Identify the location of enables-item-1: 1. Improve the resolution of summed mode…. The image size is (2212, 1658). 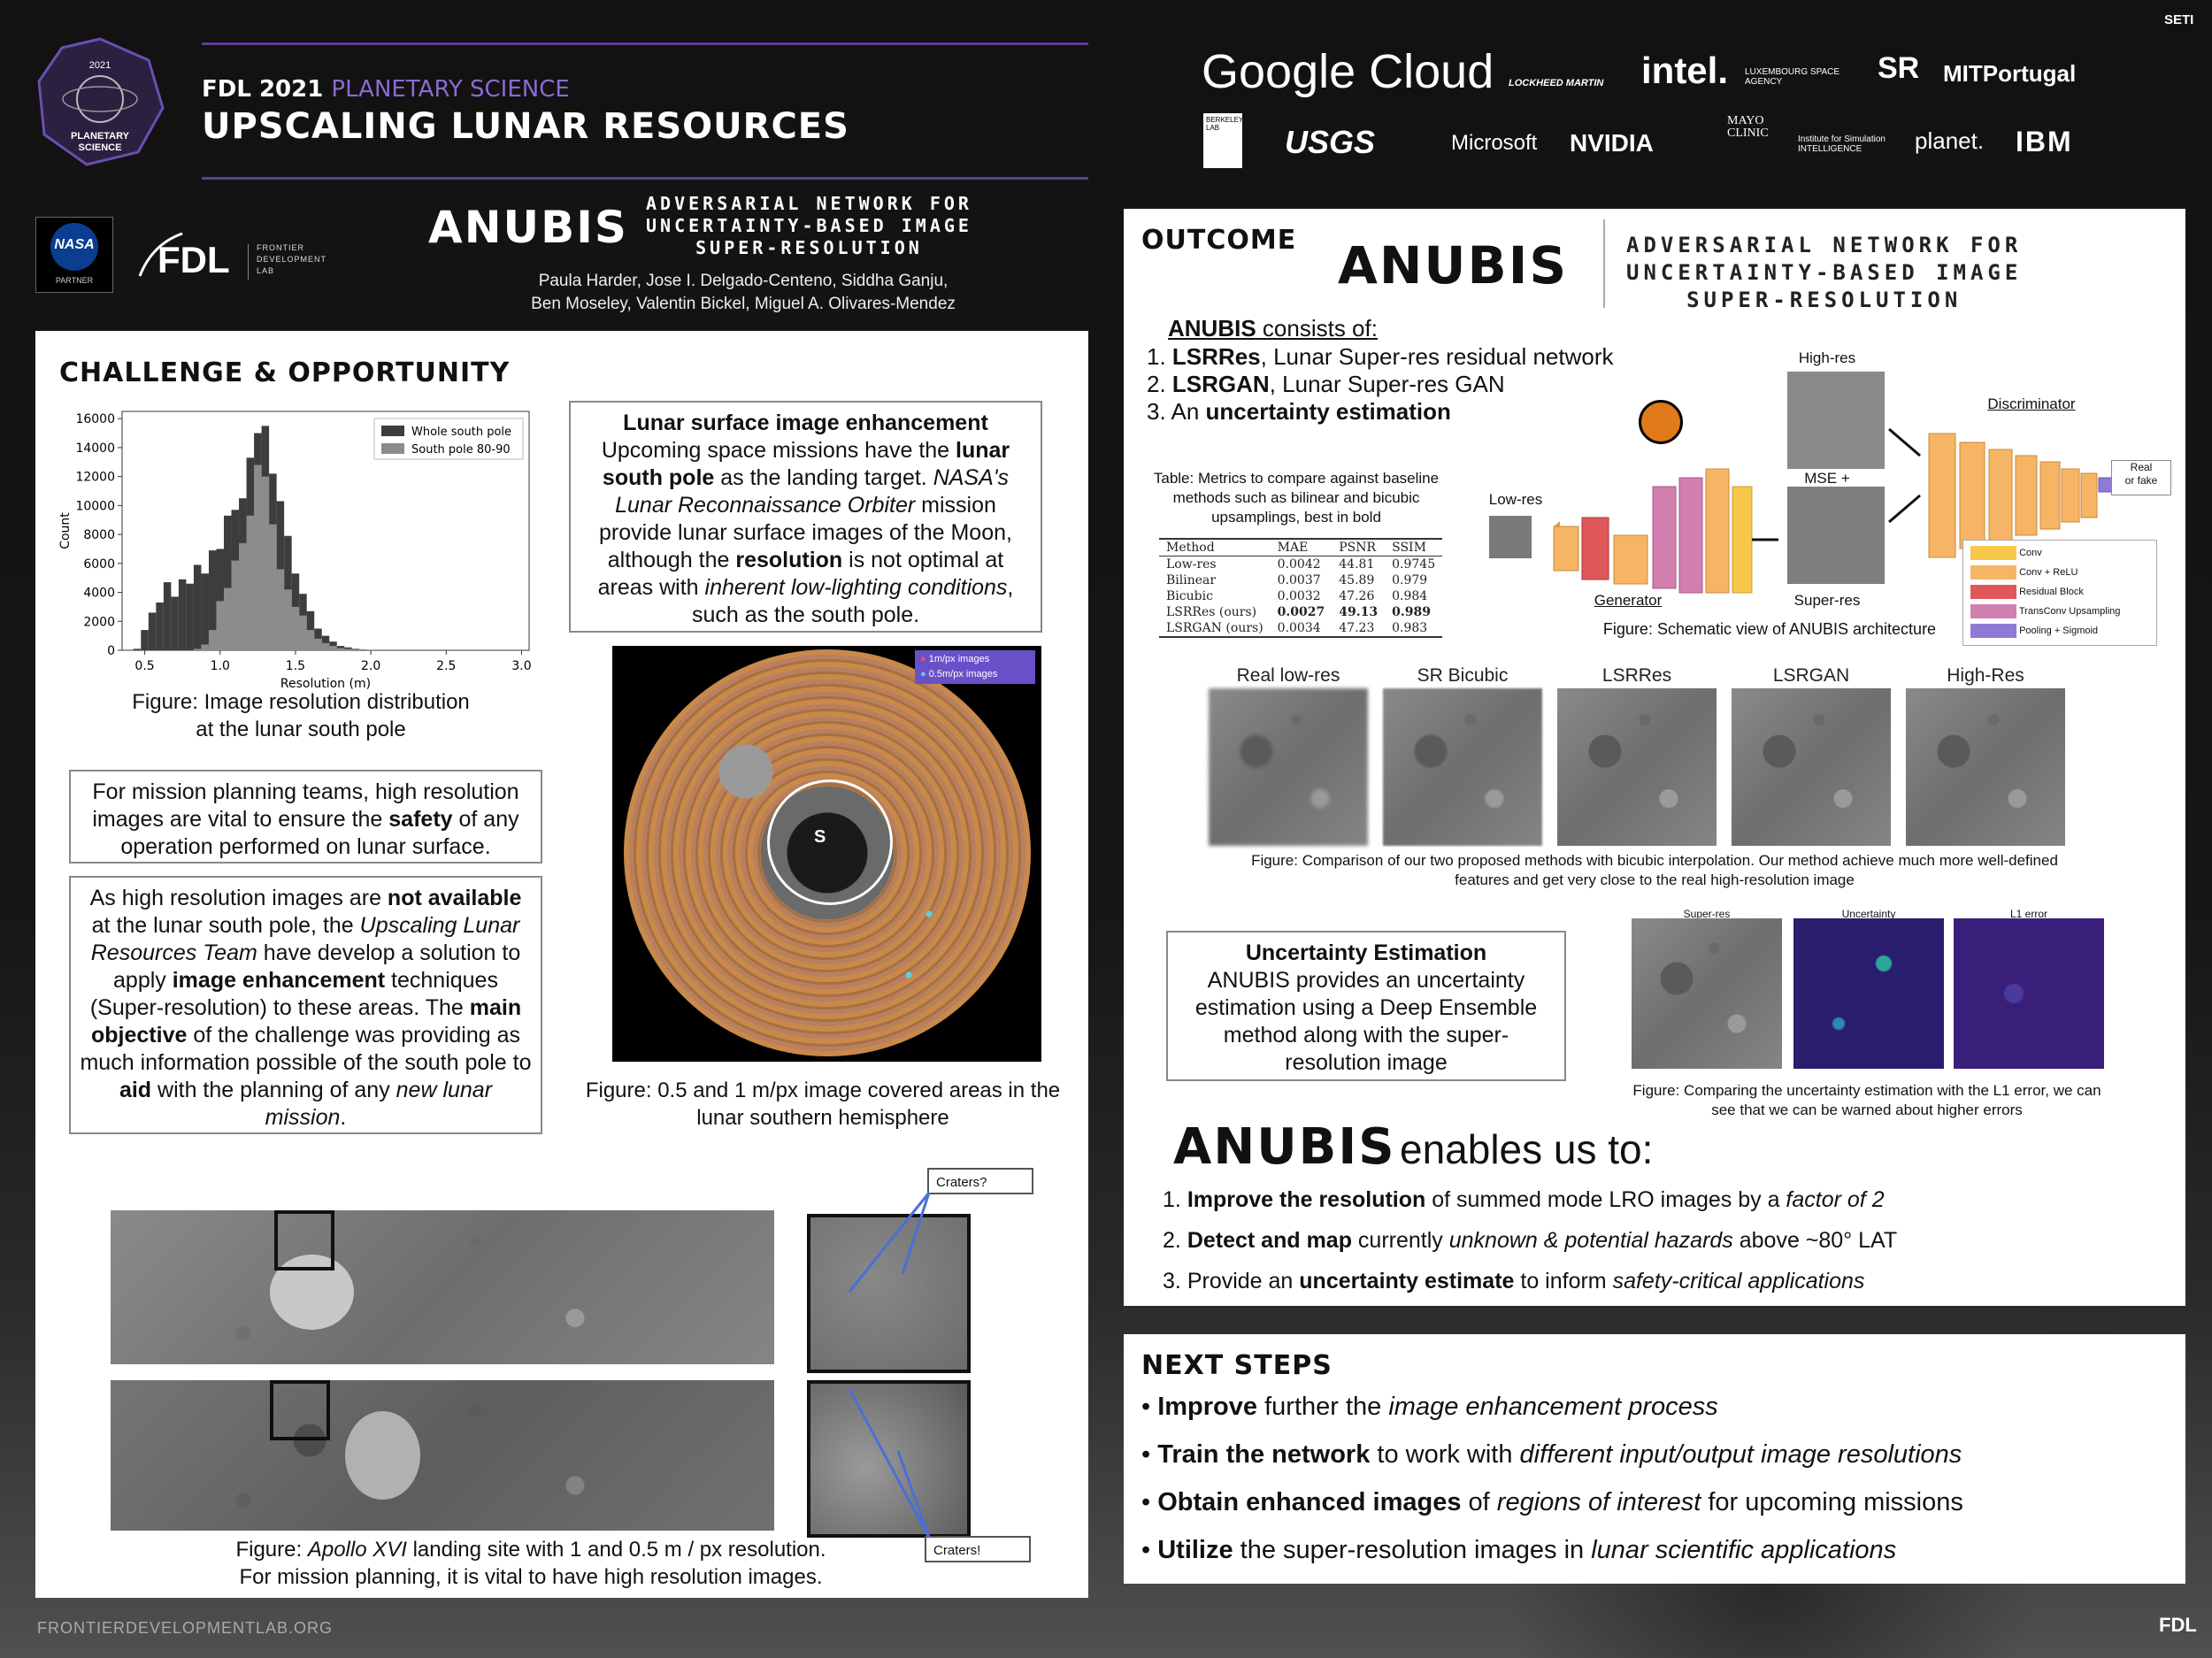
(1524, 1199).